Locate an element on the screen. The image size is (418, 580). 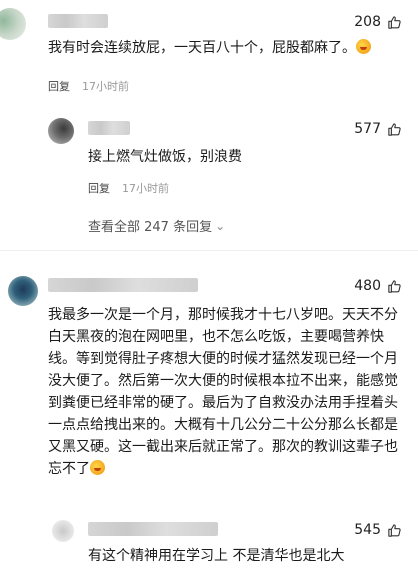
reply-like-count: 577 is located at coordinates (367, 129).